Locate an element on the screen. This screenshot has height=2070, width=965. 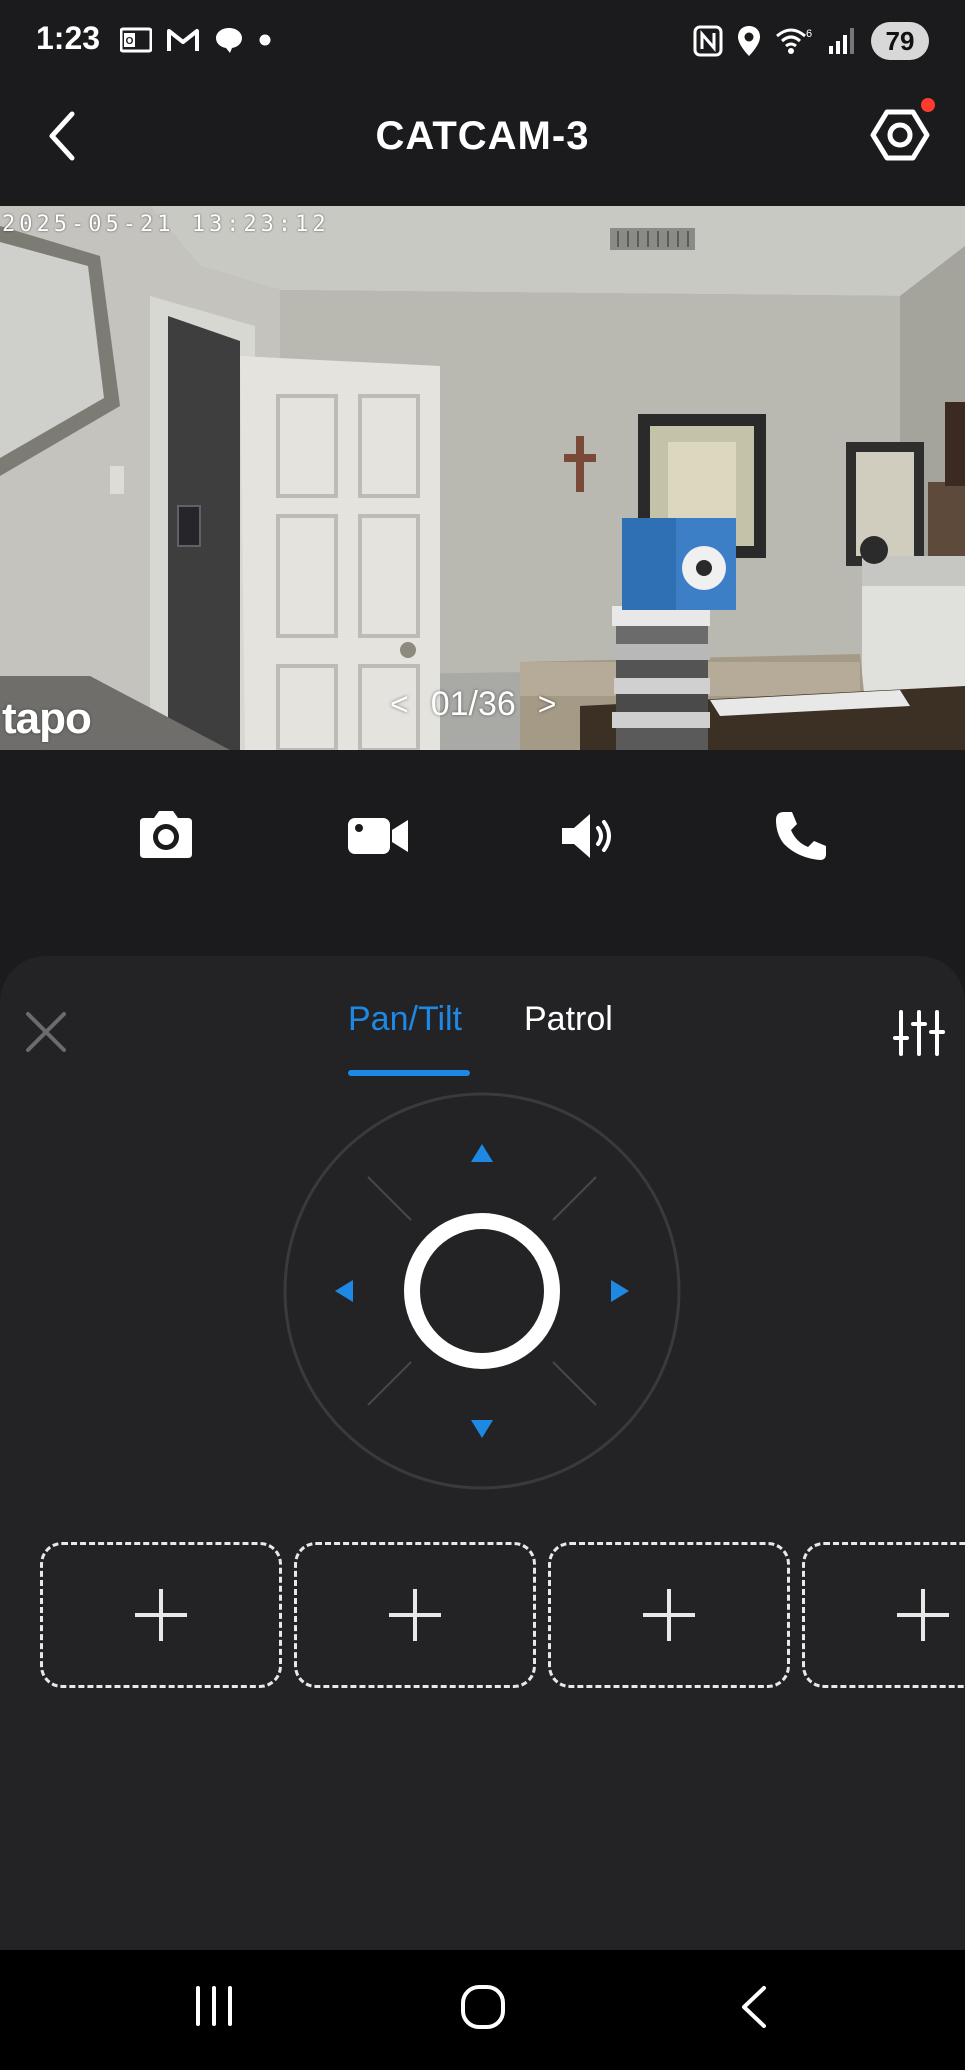
nfc-icon is located at coordinates (708, 41).